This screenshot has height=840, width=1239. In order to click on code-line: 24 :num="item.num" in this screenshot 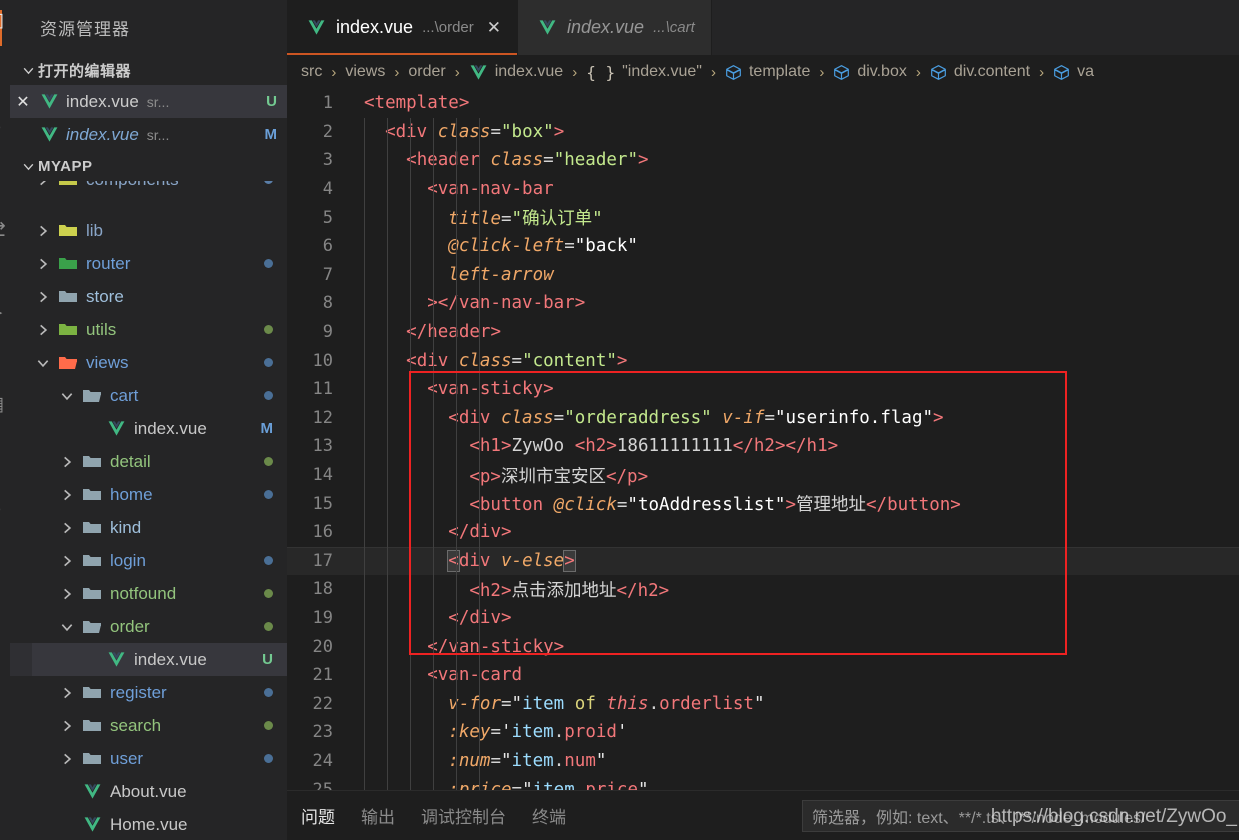, I will do `click(763, 761)`.